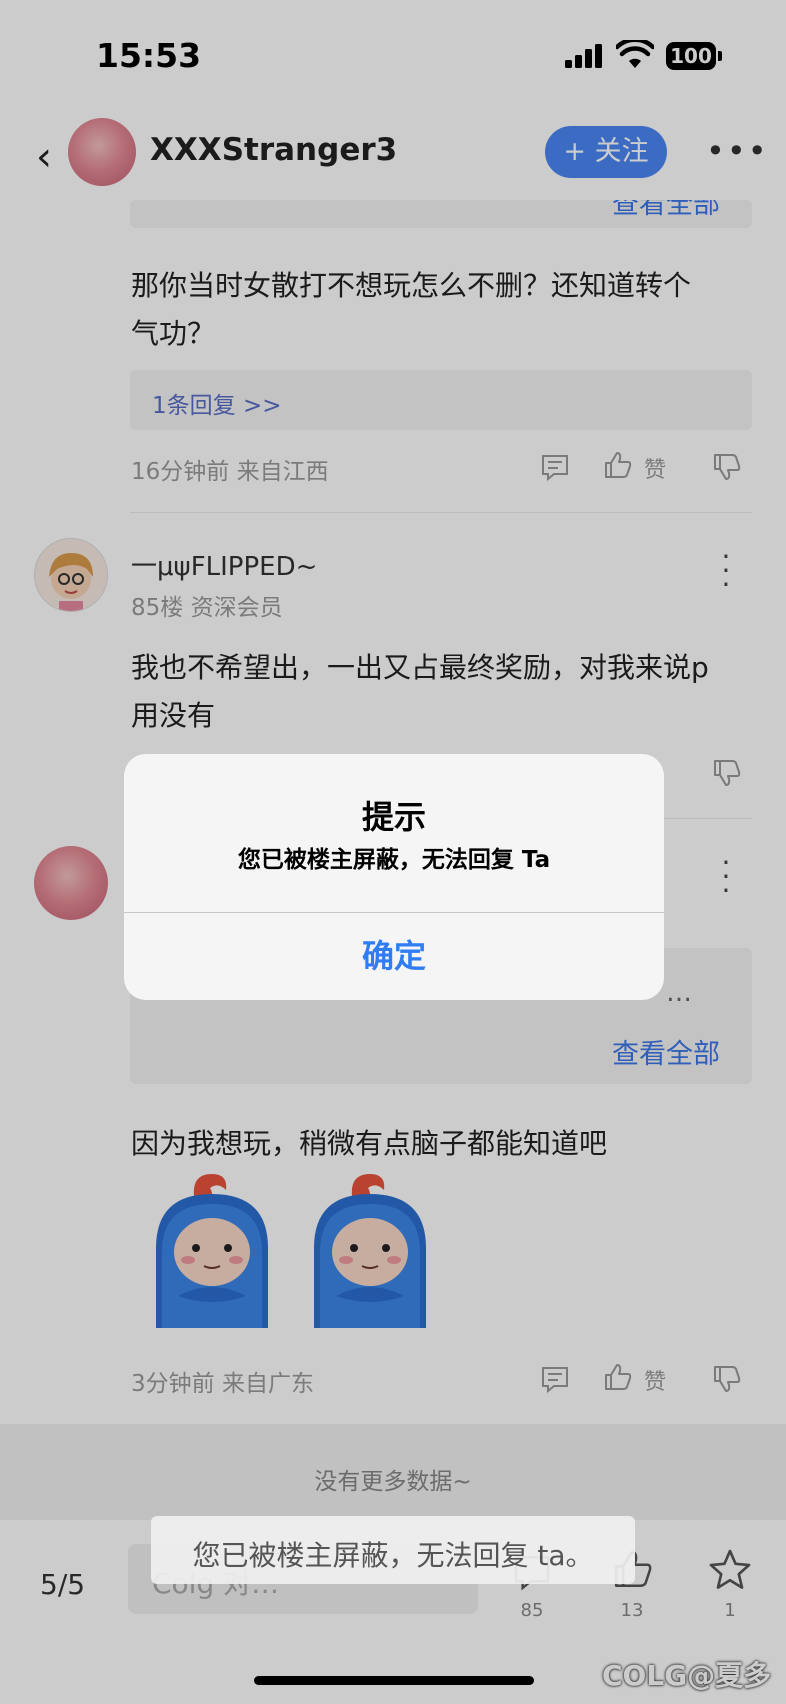  Describe the element at coordinates (394, 860) in the screenshot. I see `dialog-message: 您已被楼主屏蔽，无法回复 Ta` at that location.